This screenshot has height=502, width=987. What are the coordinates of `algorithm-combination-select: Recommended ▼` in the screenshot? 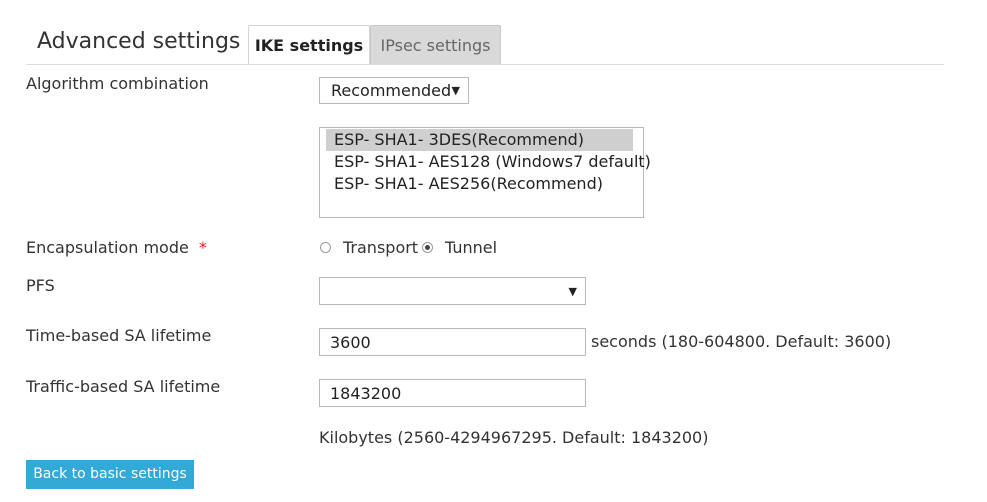 It's located at (394, 90).